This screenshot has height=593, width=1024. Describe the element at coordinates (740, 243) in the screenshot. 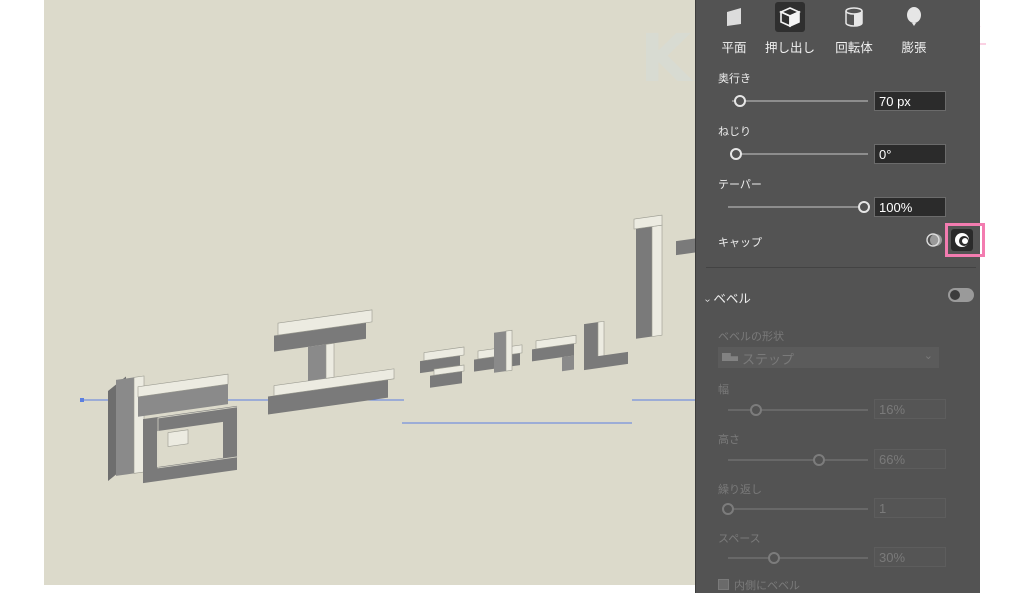

I see `cap-label: キャップ` at that location.